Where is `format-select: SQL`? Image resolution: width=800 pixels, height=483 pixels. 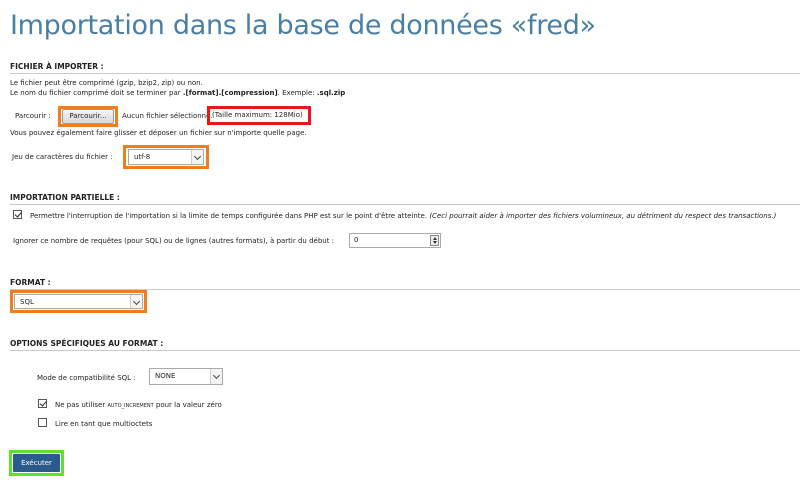 format-select: SQL is located at coordinates (78, 301).